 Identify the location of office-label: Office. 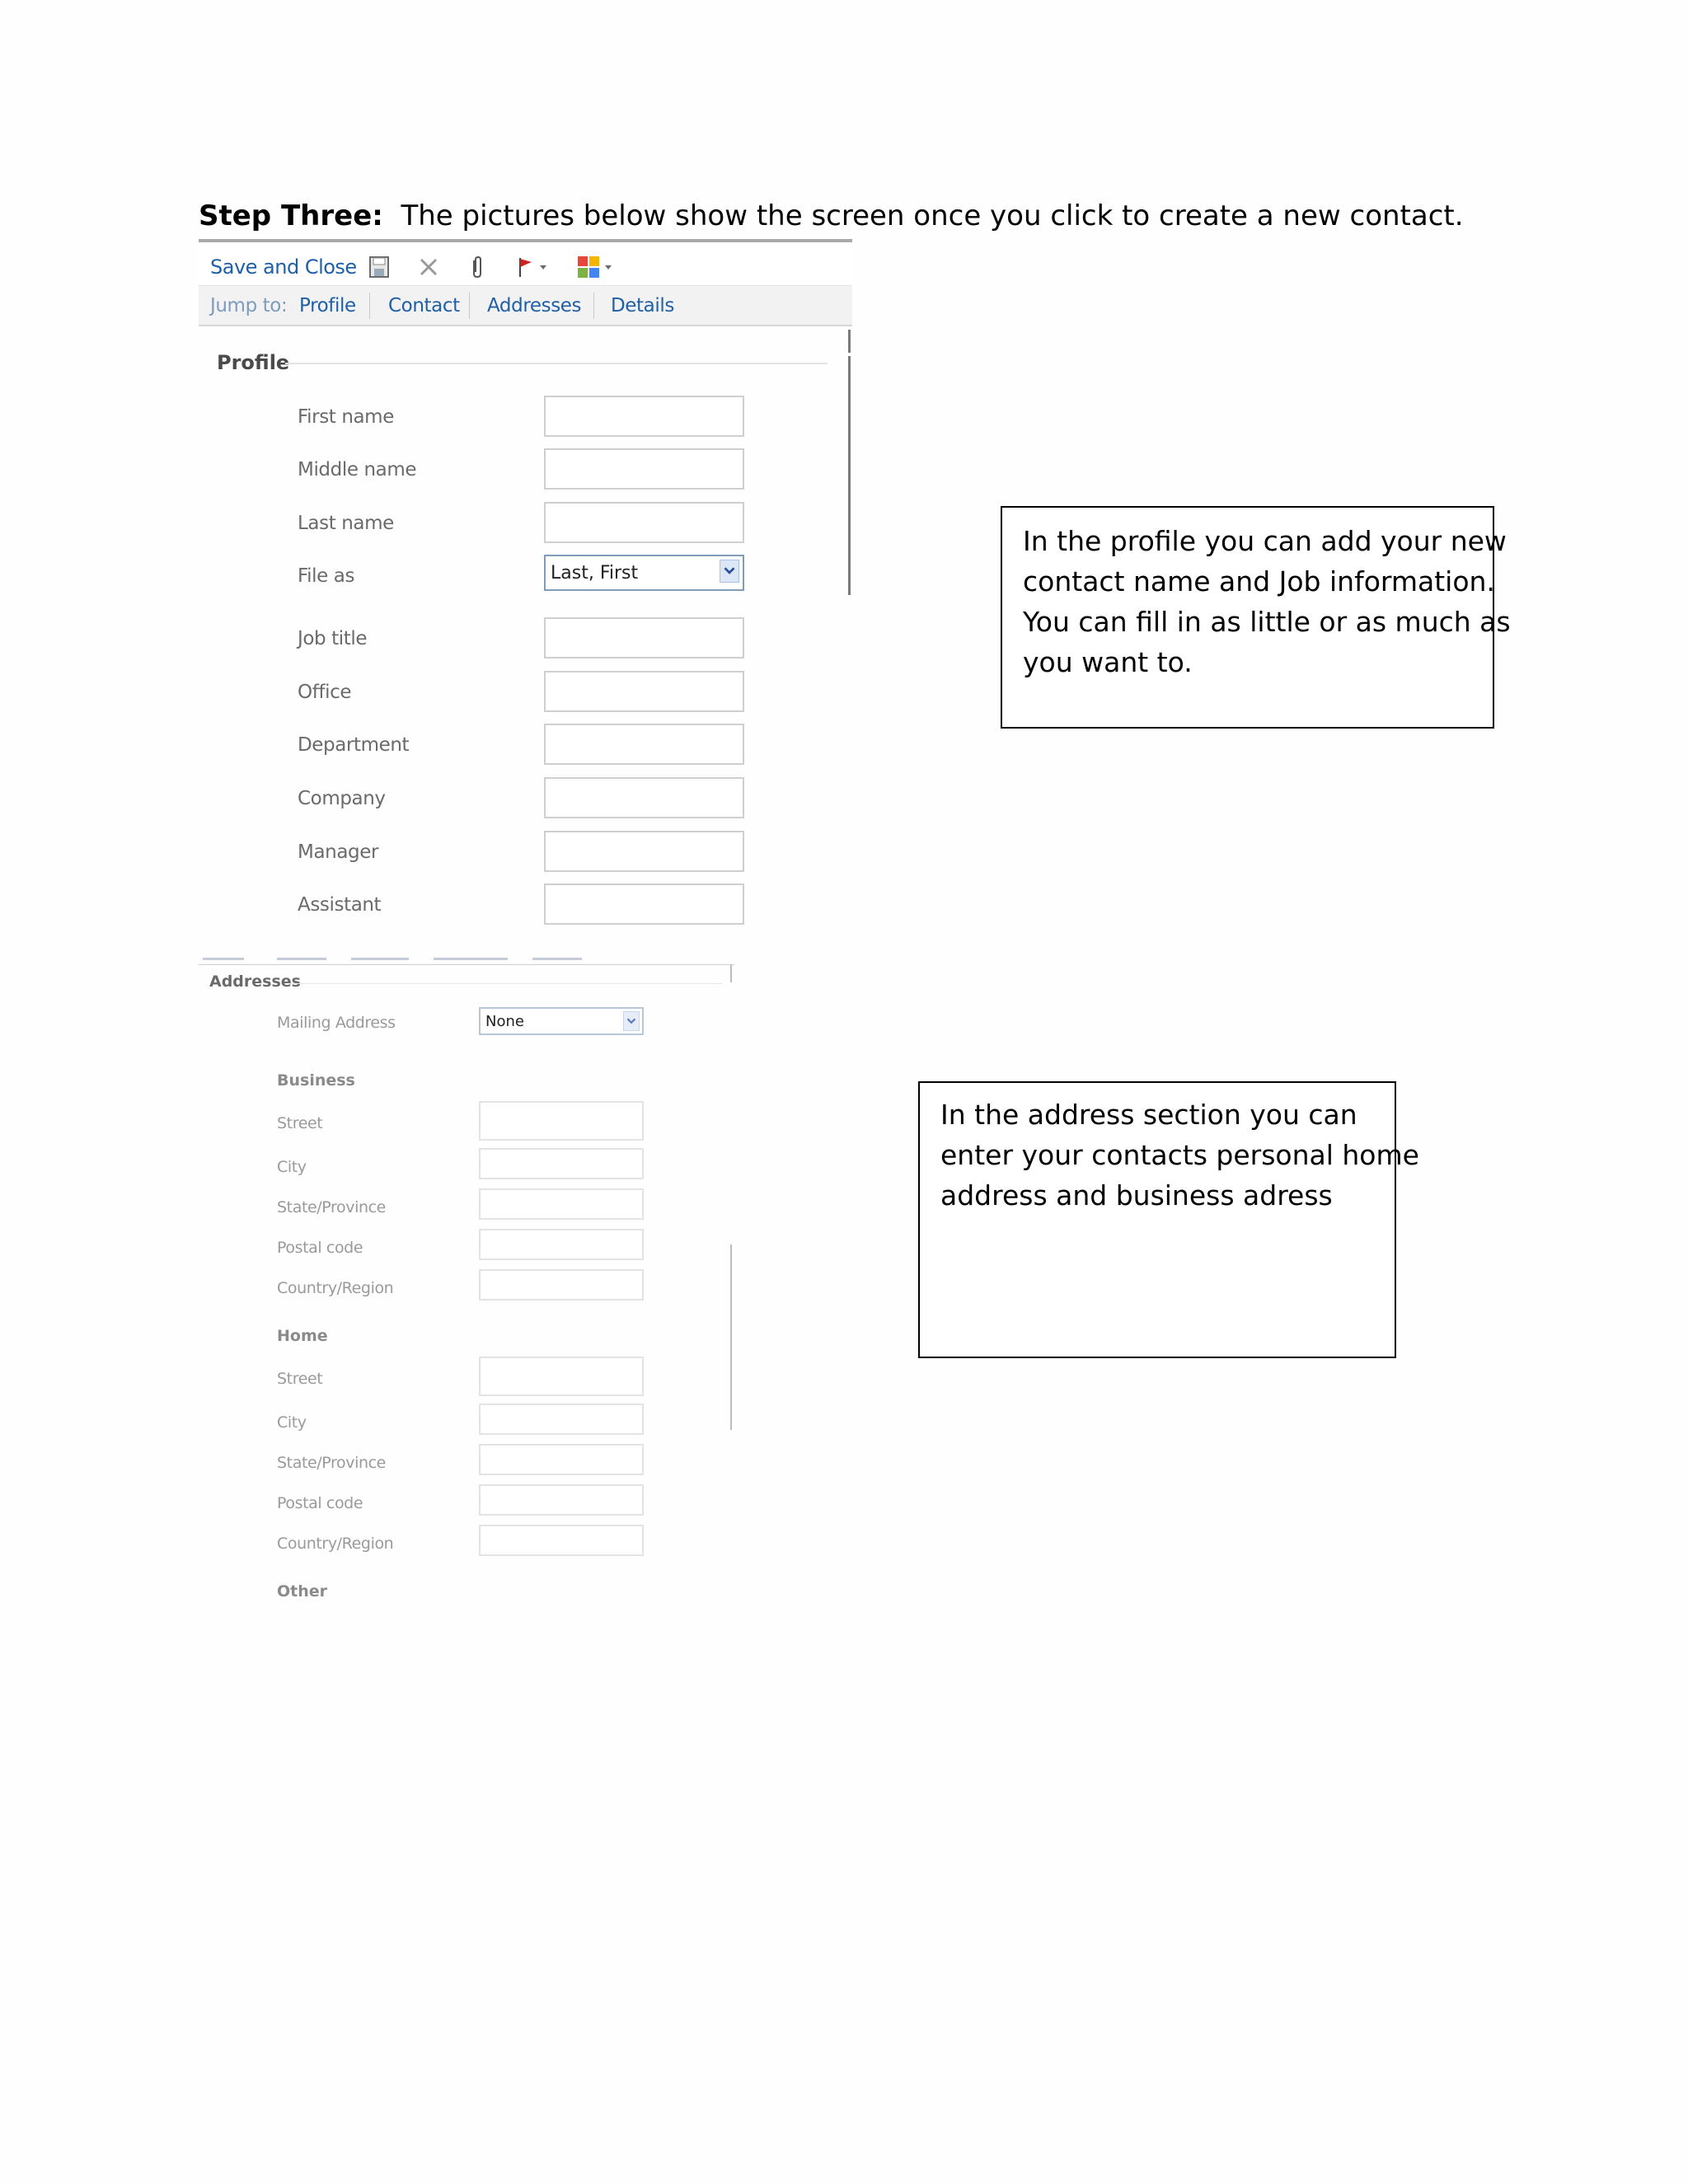
(325, 692).